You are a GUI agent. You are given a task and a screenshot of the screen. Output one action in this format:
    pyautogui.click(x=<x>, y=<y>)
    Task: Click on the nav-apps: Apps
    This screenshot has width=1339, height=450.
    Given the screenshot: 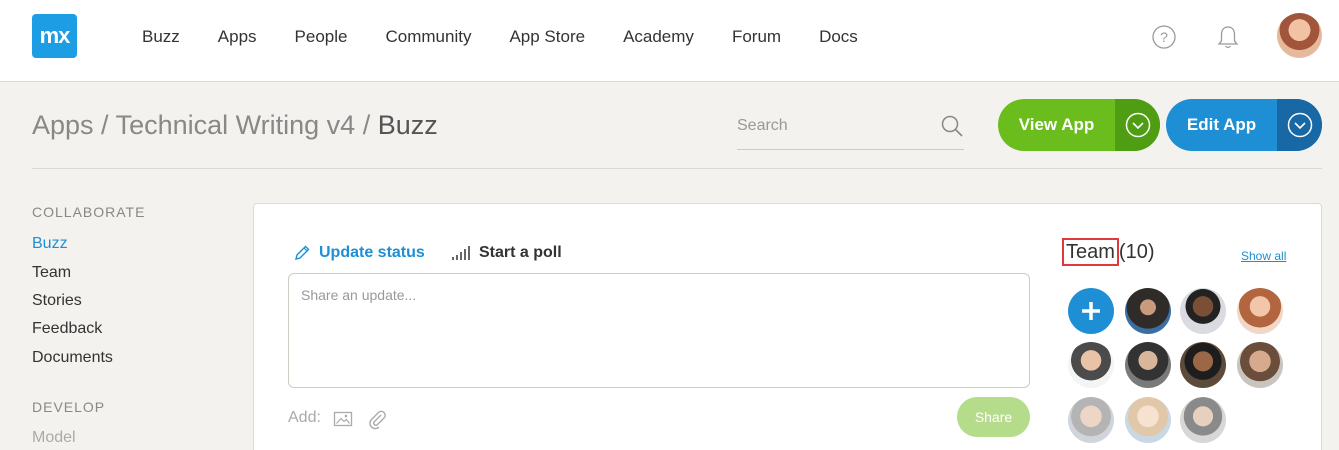 What is the action you would take?
    pyautogui.click(x=237, y=37)
    